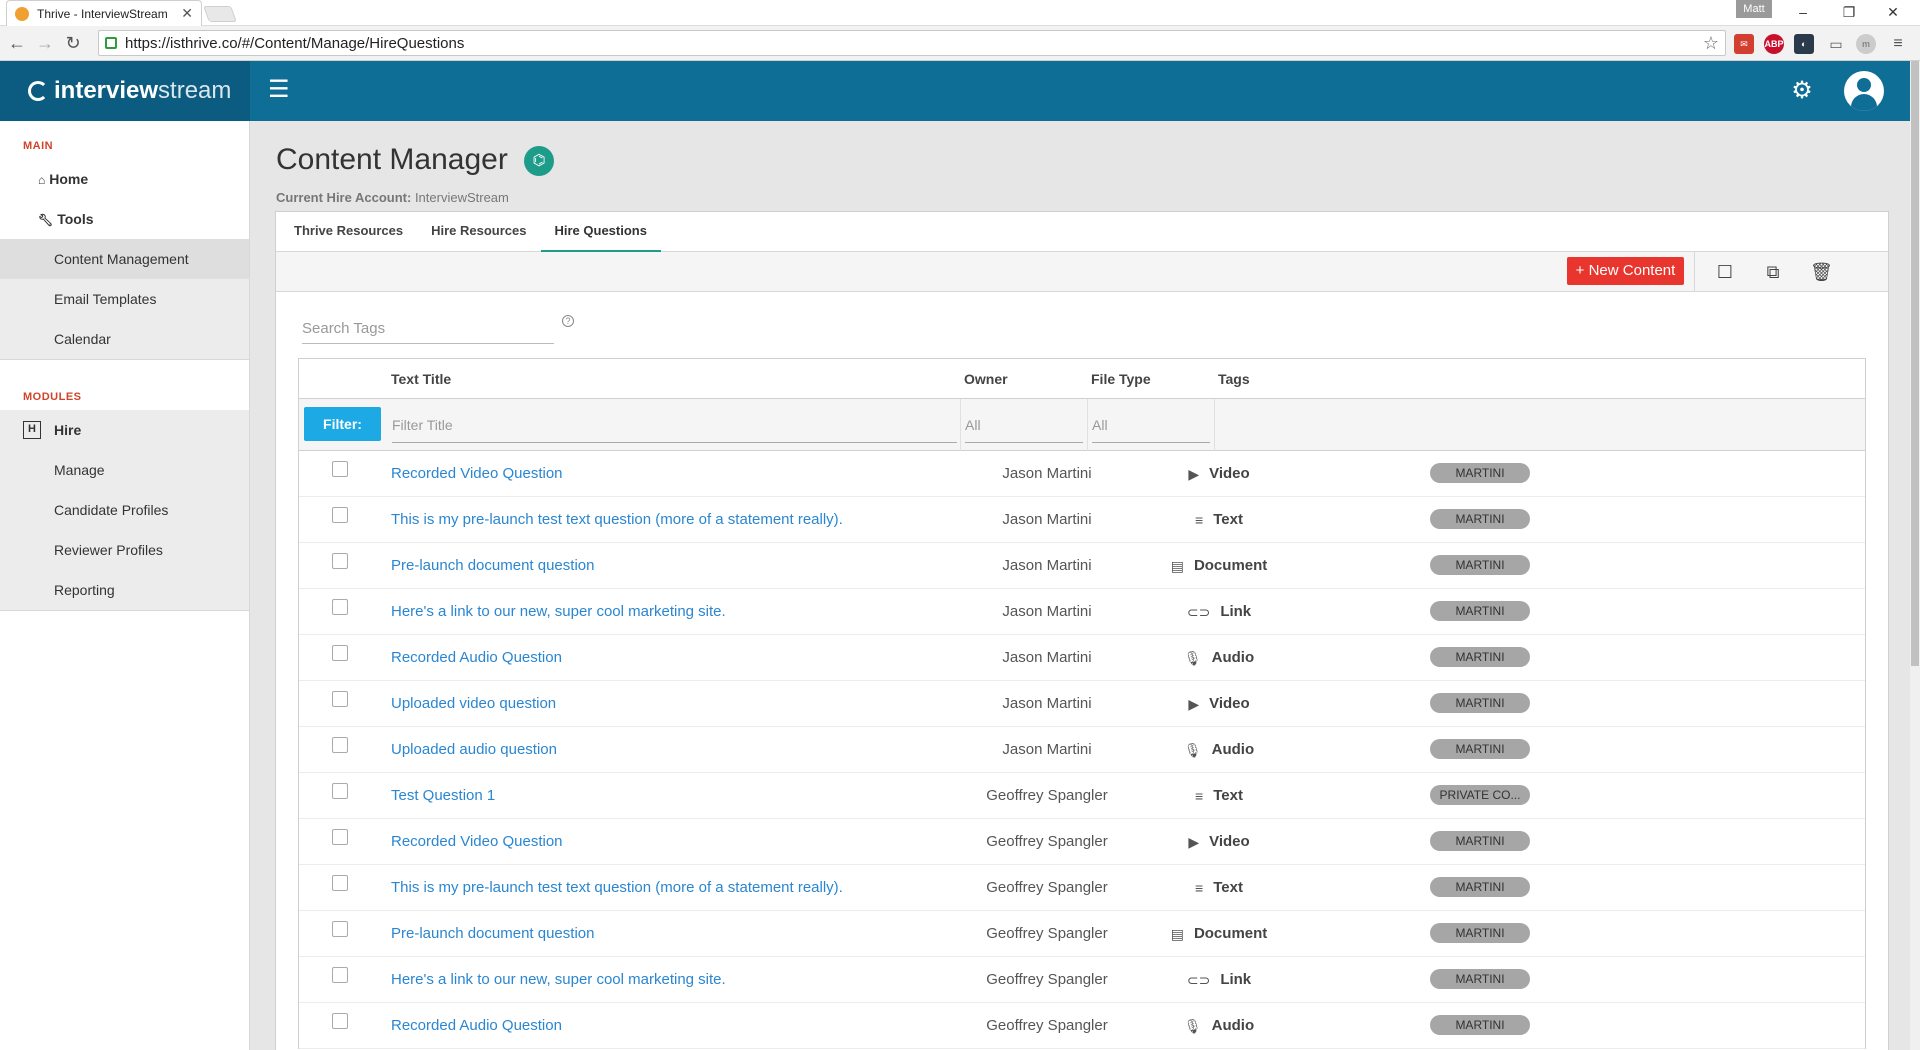  Describe the element at coordinates (1864, 91) in the screenshot. I see `avatar` at that location.